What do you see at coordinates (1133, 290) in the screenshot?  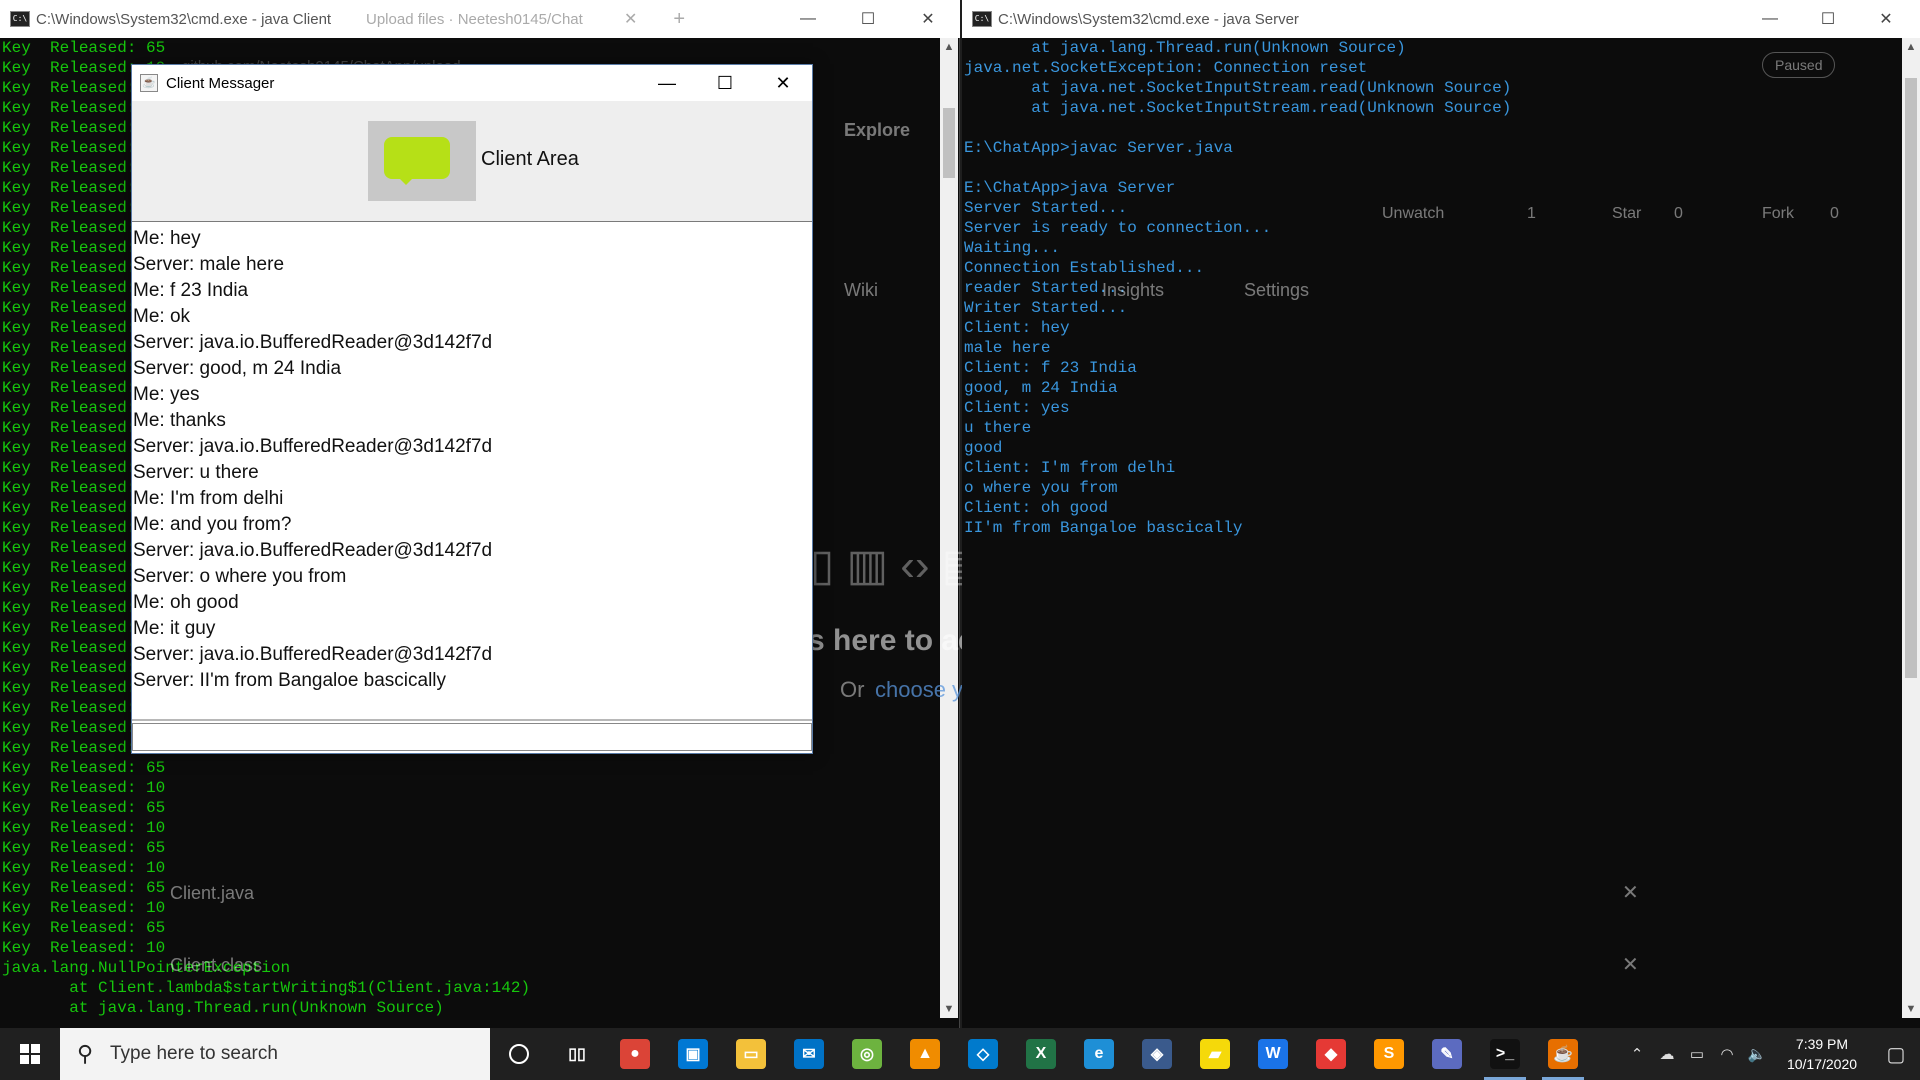 I see `insights-tab-ghost: Insights` at bounding box center [1133, 290].